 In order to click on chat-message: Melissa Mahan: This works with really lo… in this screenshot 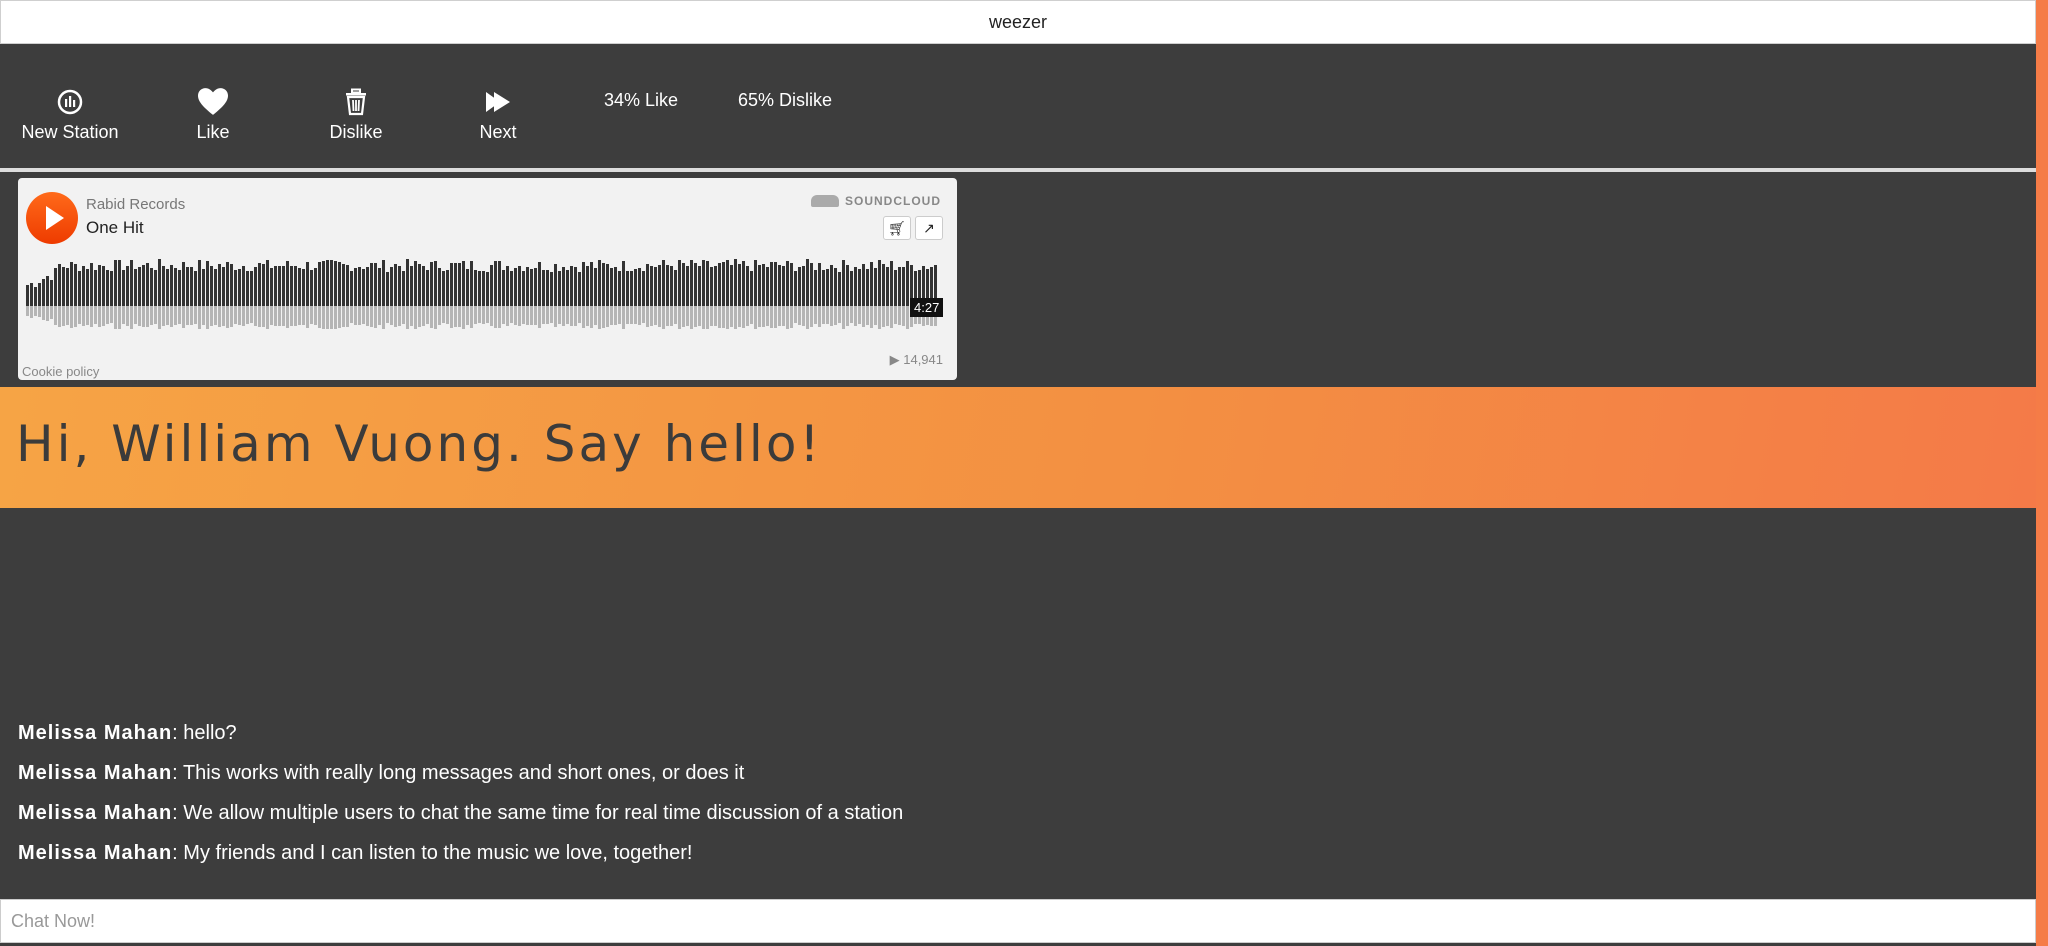, I will do `click(381, 773)`.